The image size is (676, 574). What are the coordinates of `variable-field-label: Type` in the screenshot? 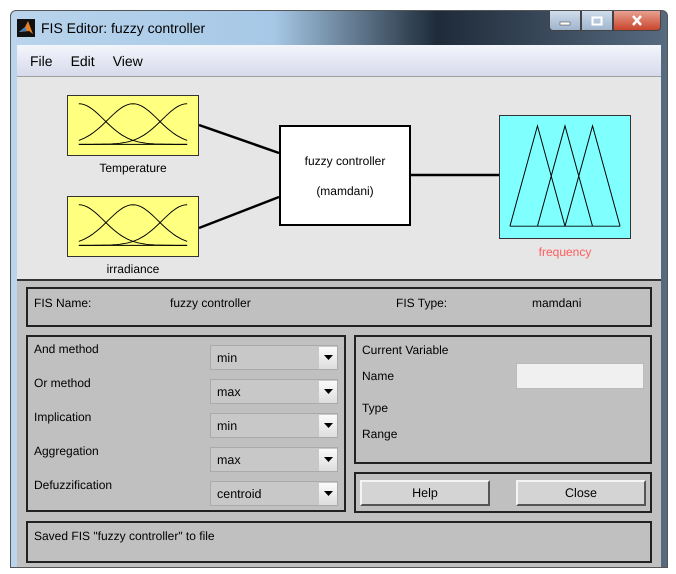 It's located at (376, 408).